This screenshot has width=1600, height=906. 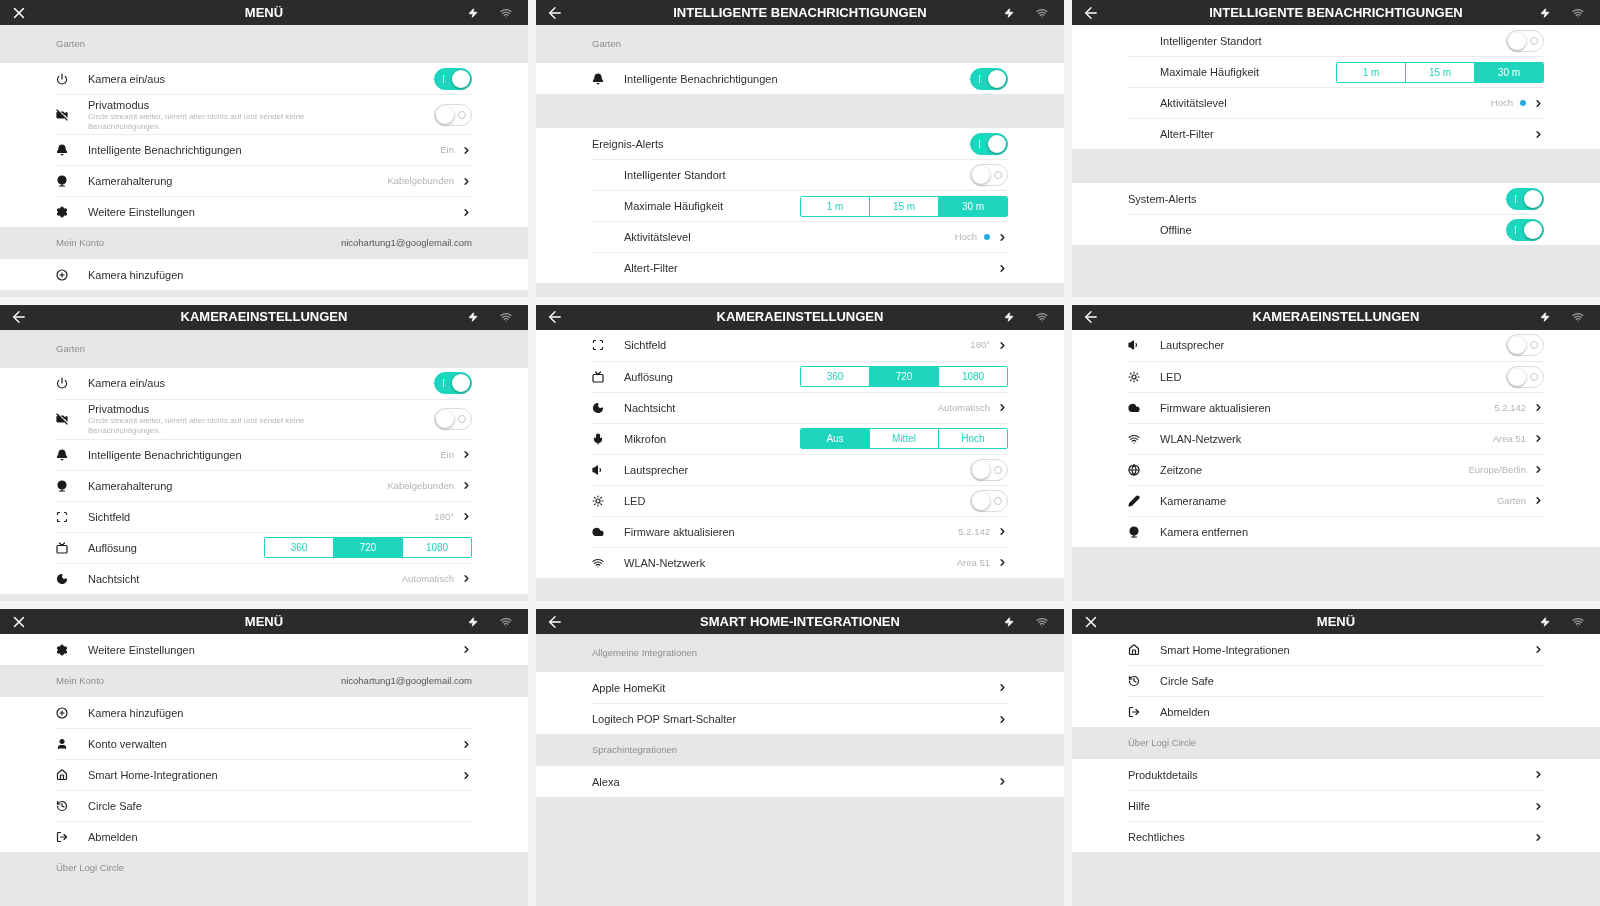 I want to click on pencil-icon, so click(x=1134, y=500).